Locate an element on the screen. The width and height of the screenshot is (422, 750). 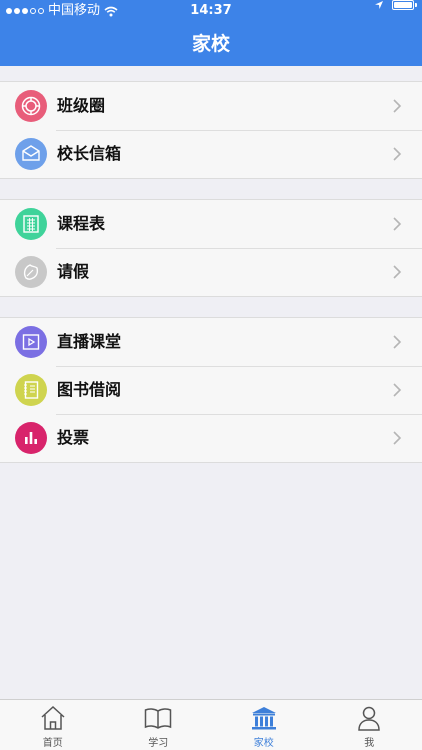
menu-item-label: 图书借阅 is located at coordinates (89, 389).